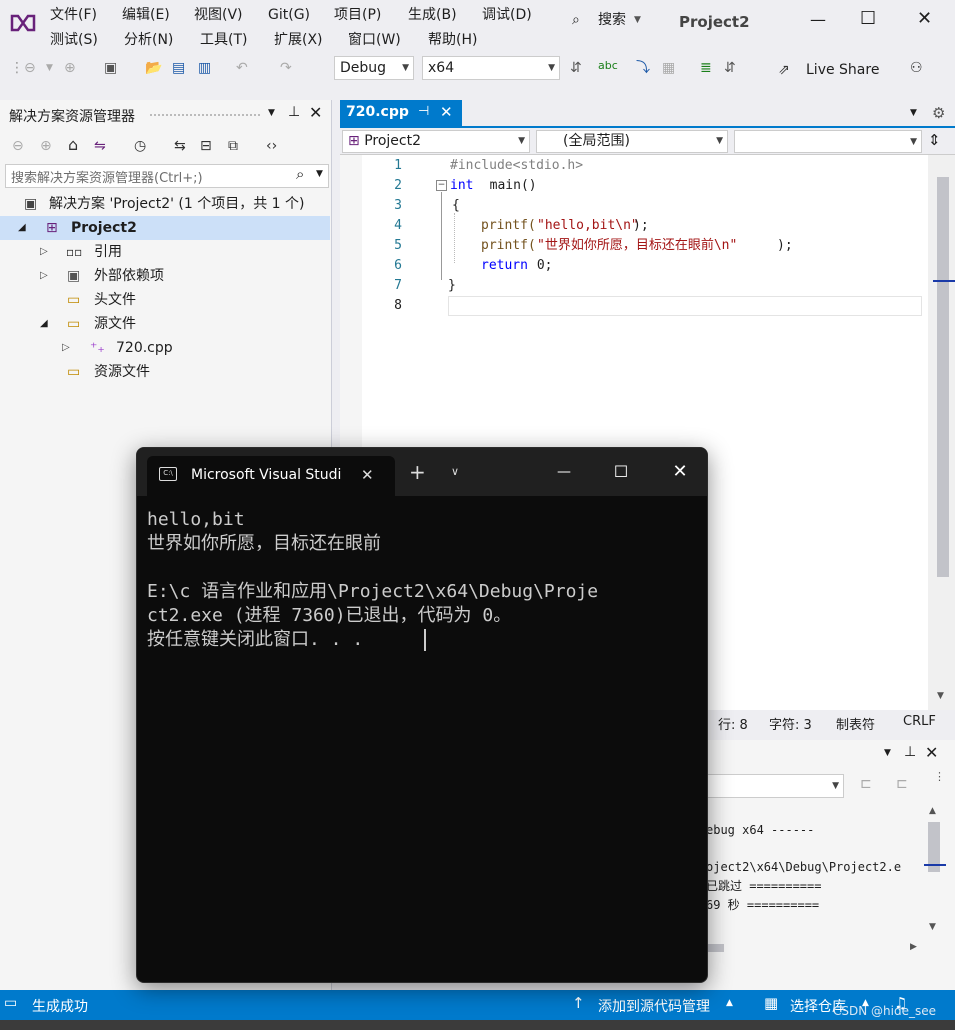 This screenshot has width=955, height=1030. Describe the element at coordinates (286, 68) in the screenshot. I see `redo-icon: ↷` at that location.